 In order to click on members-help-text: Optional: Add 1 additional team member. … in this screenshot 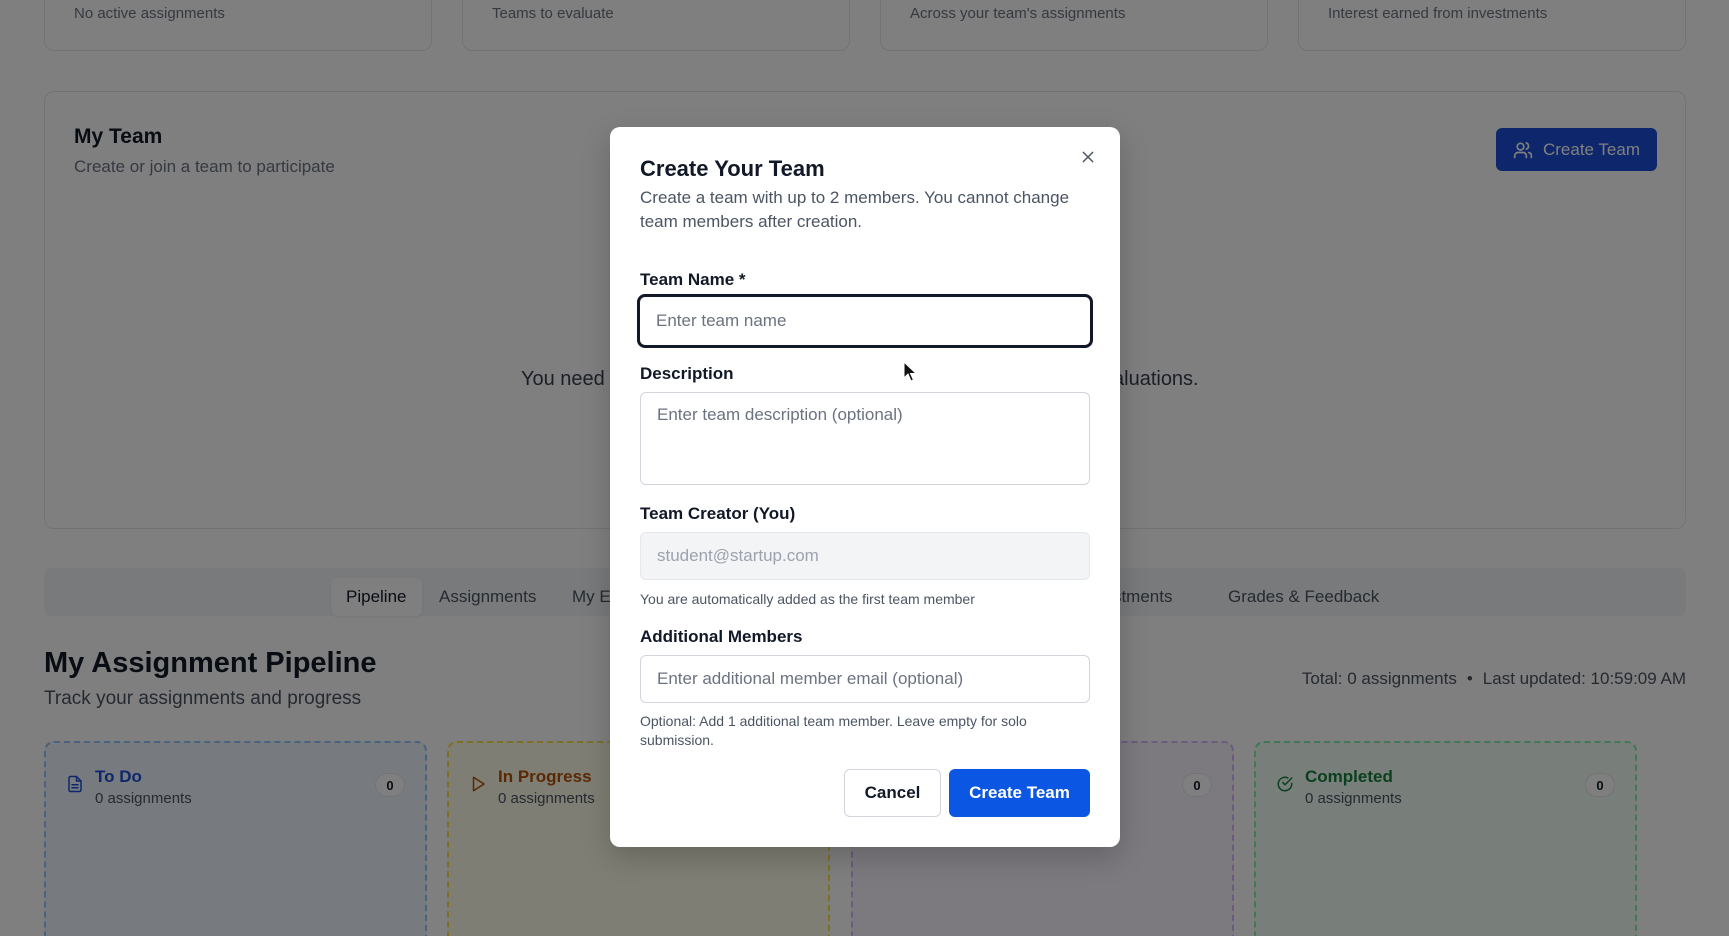, I will do `click(833, 730)`.